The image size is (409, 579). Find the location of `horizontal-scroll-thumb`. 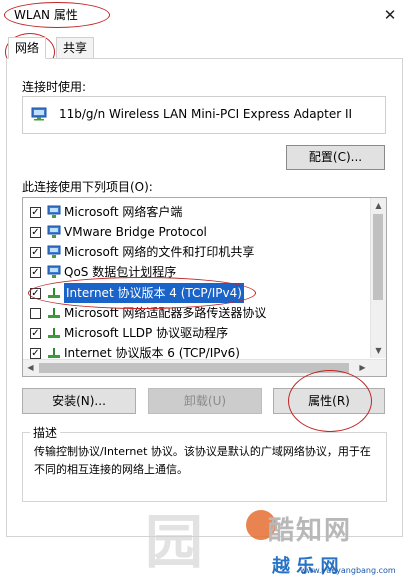

horizontal-scroll-thumb is located at coordinates (194, 368).